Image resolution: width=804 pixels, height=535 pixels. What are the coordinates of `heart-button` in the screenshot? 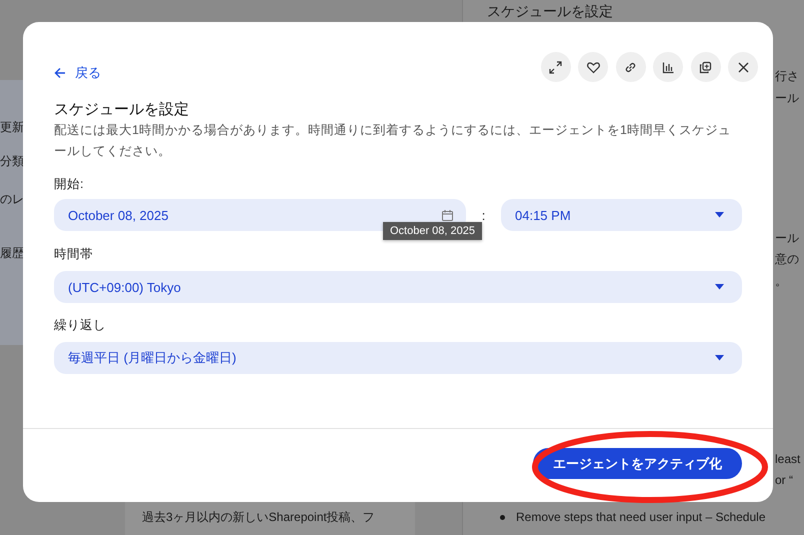 It's located at (593, 67).